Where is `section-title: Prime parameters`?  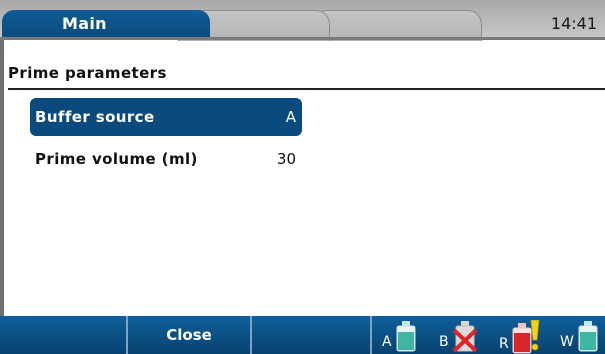
section-title: Prime parameters is located at coordinates (87, 73).